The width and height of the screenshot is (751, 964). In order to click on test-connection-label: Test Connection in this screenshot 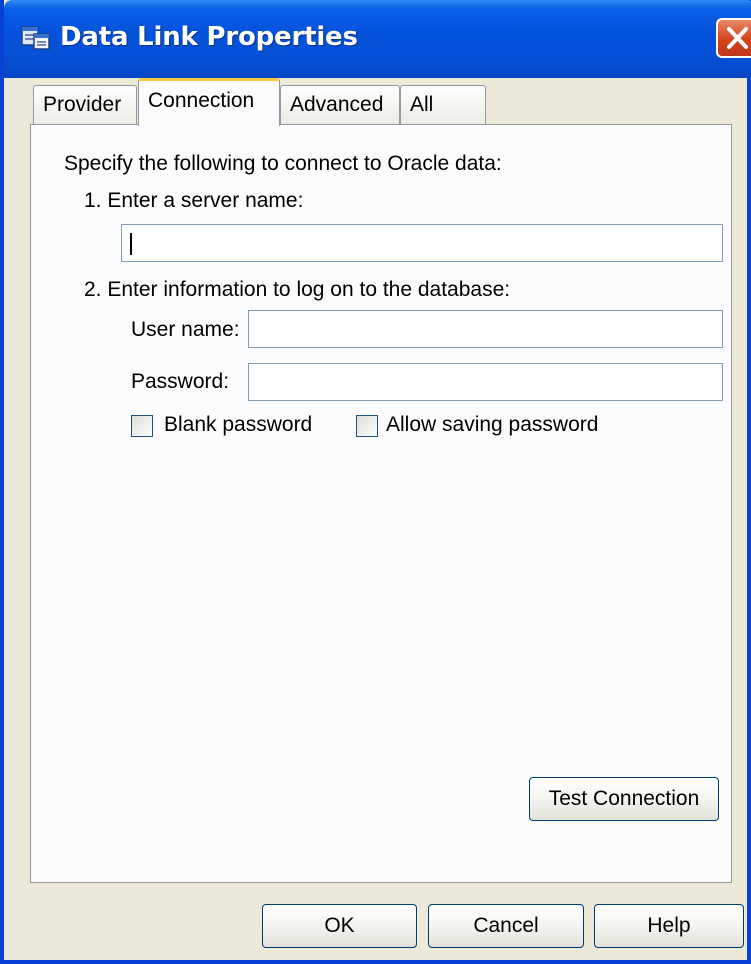, I will do `click(624, 798)`.